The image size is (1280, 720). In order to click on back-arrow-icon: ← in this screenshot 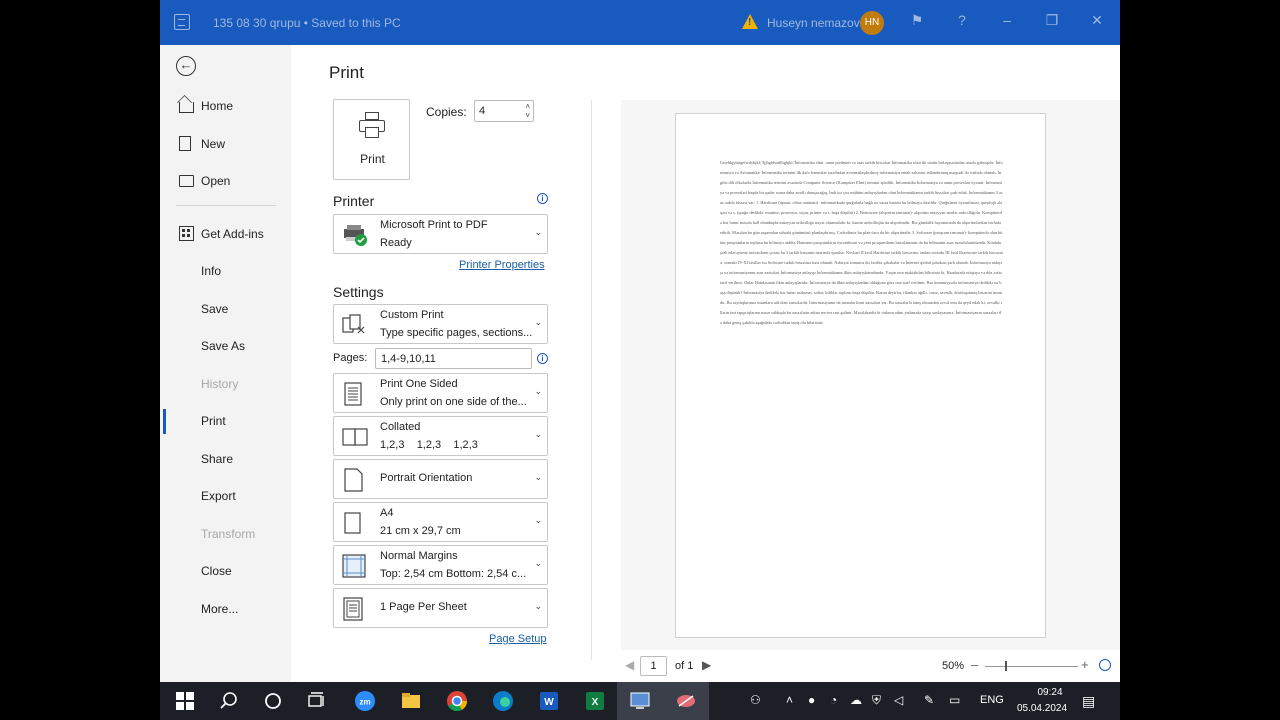, I will do `click(186, 66)`.